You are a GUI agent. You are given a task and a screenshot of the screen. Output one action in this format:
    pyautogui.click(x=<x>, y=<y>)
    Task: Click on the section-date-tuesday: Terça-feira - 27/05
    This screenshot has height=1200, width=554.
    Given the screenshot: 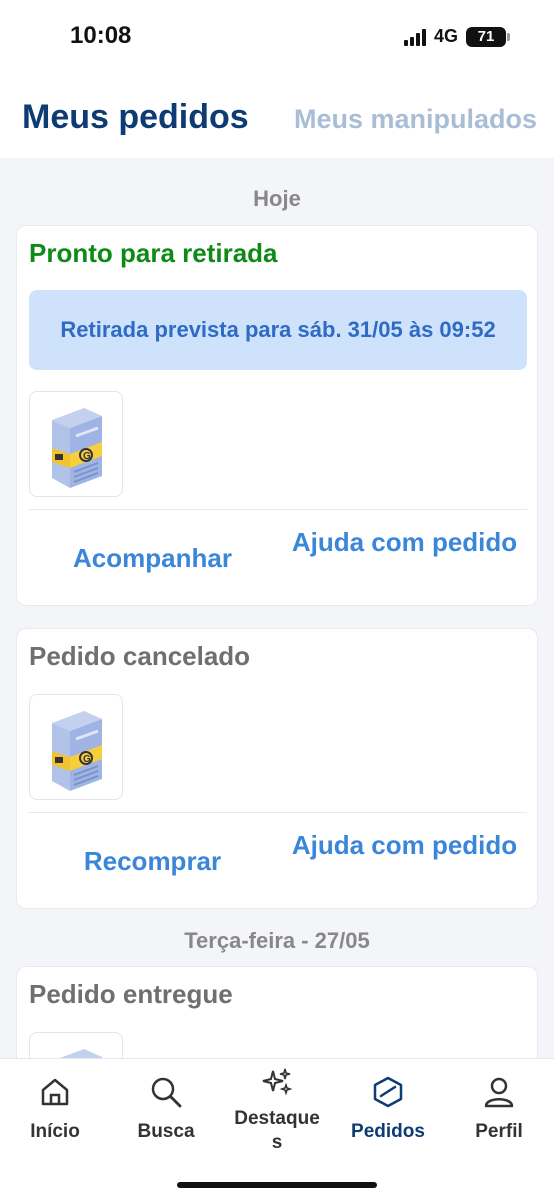 What is the action you would take?
    pyautogui.click(x=277, y=940)
    